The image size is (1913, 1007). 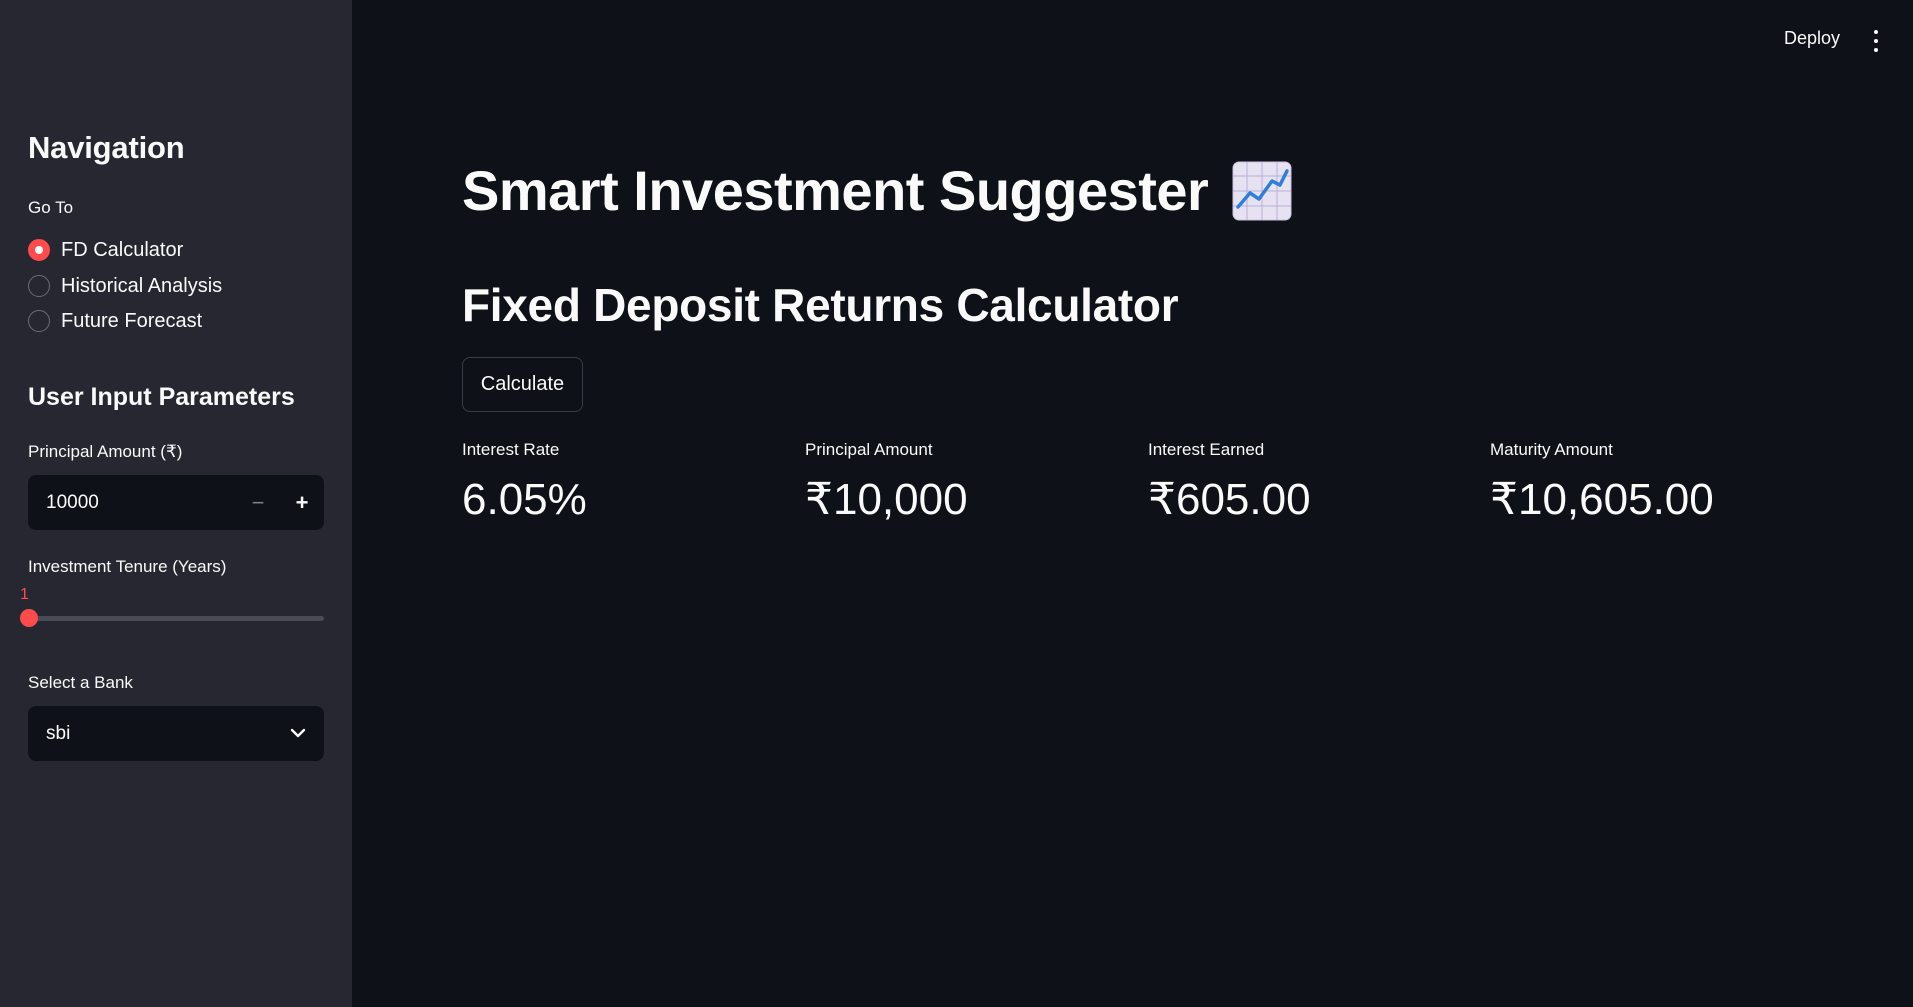 What do you see at coordinates (132, 503) in the screenshot?
I see `principal-value: 10000` at bounding box center [132, 503].